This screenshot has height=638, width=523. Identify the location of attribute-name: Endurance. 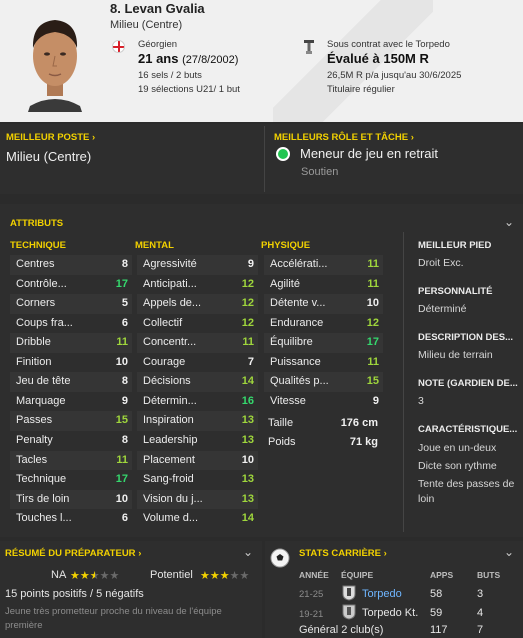
(297, 322).